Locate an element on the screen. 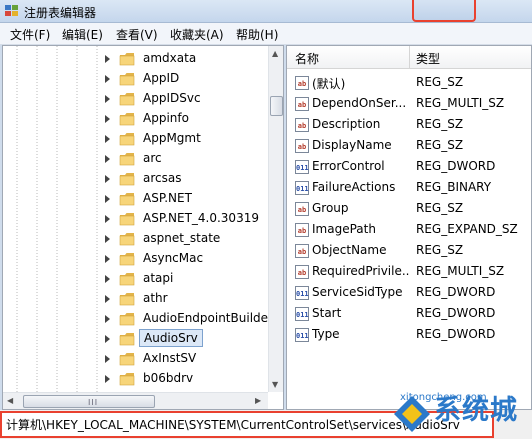 The height and width of the screenshot is (439, 532). value-row: ab DependOnSer... REG_MULTI_SZ is located at coordinates (409, 104).